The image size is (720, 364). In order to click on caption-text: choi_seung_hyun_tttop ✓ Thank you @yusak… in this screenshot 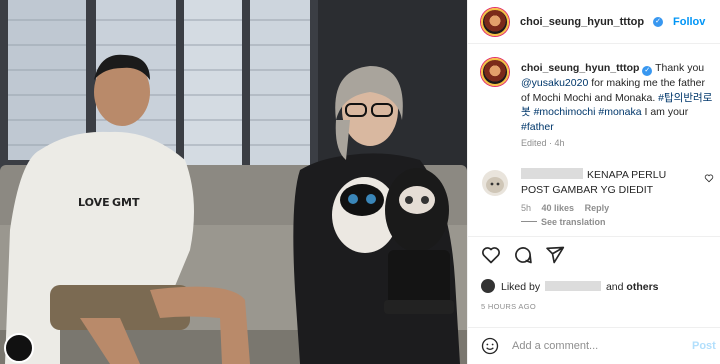, I will do `click(618, 97)`.